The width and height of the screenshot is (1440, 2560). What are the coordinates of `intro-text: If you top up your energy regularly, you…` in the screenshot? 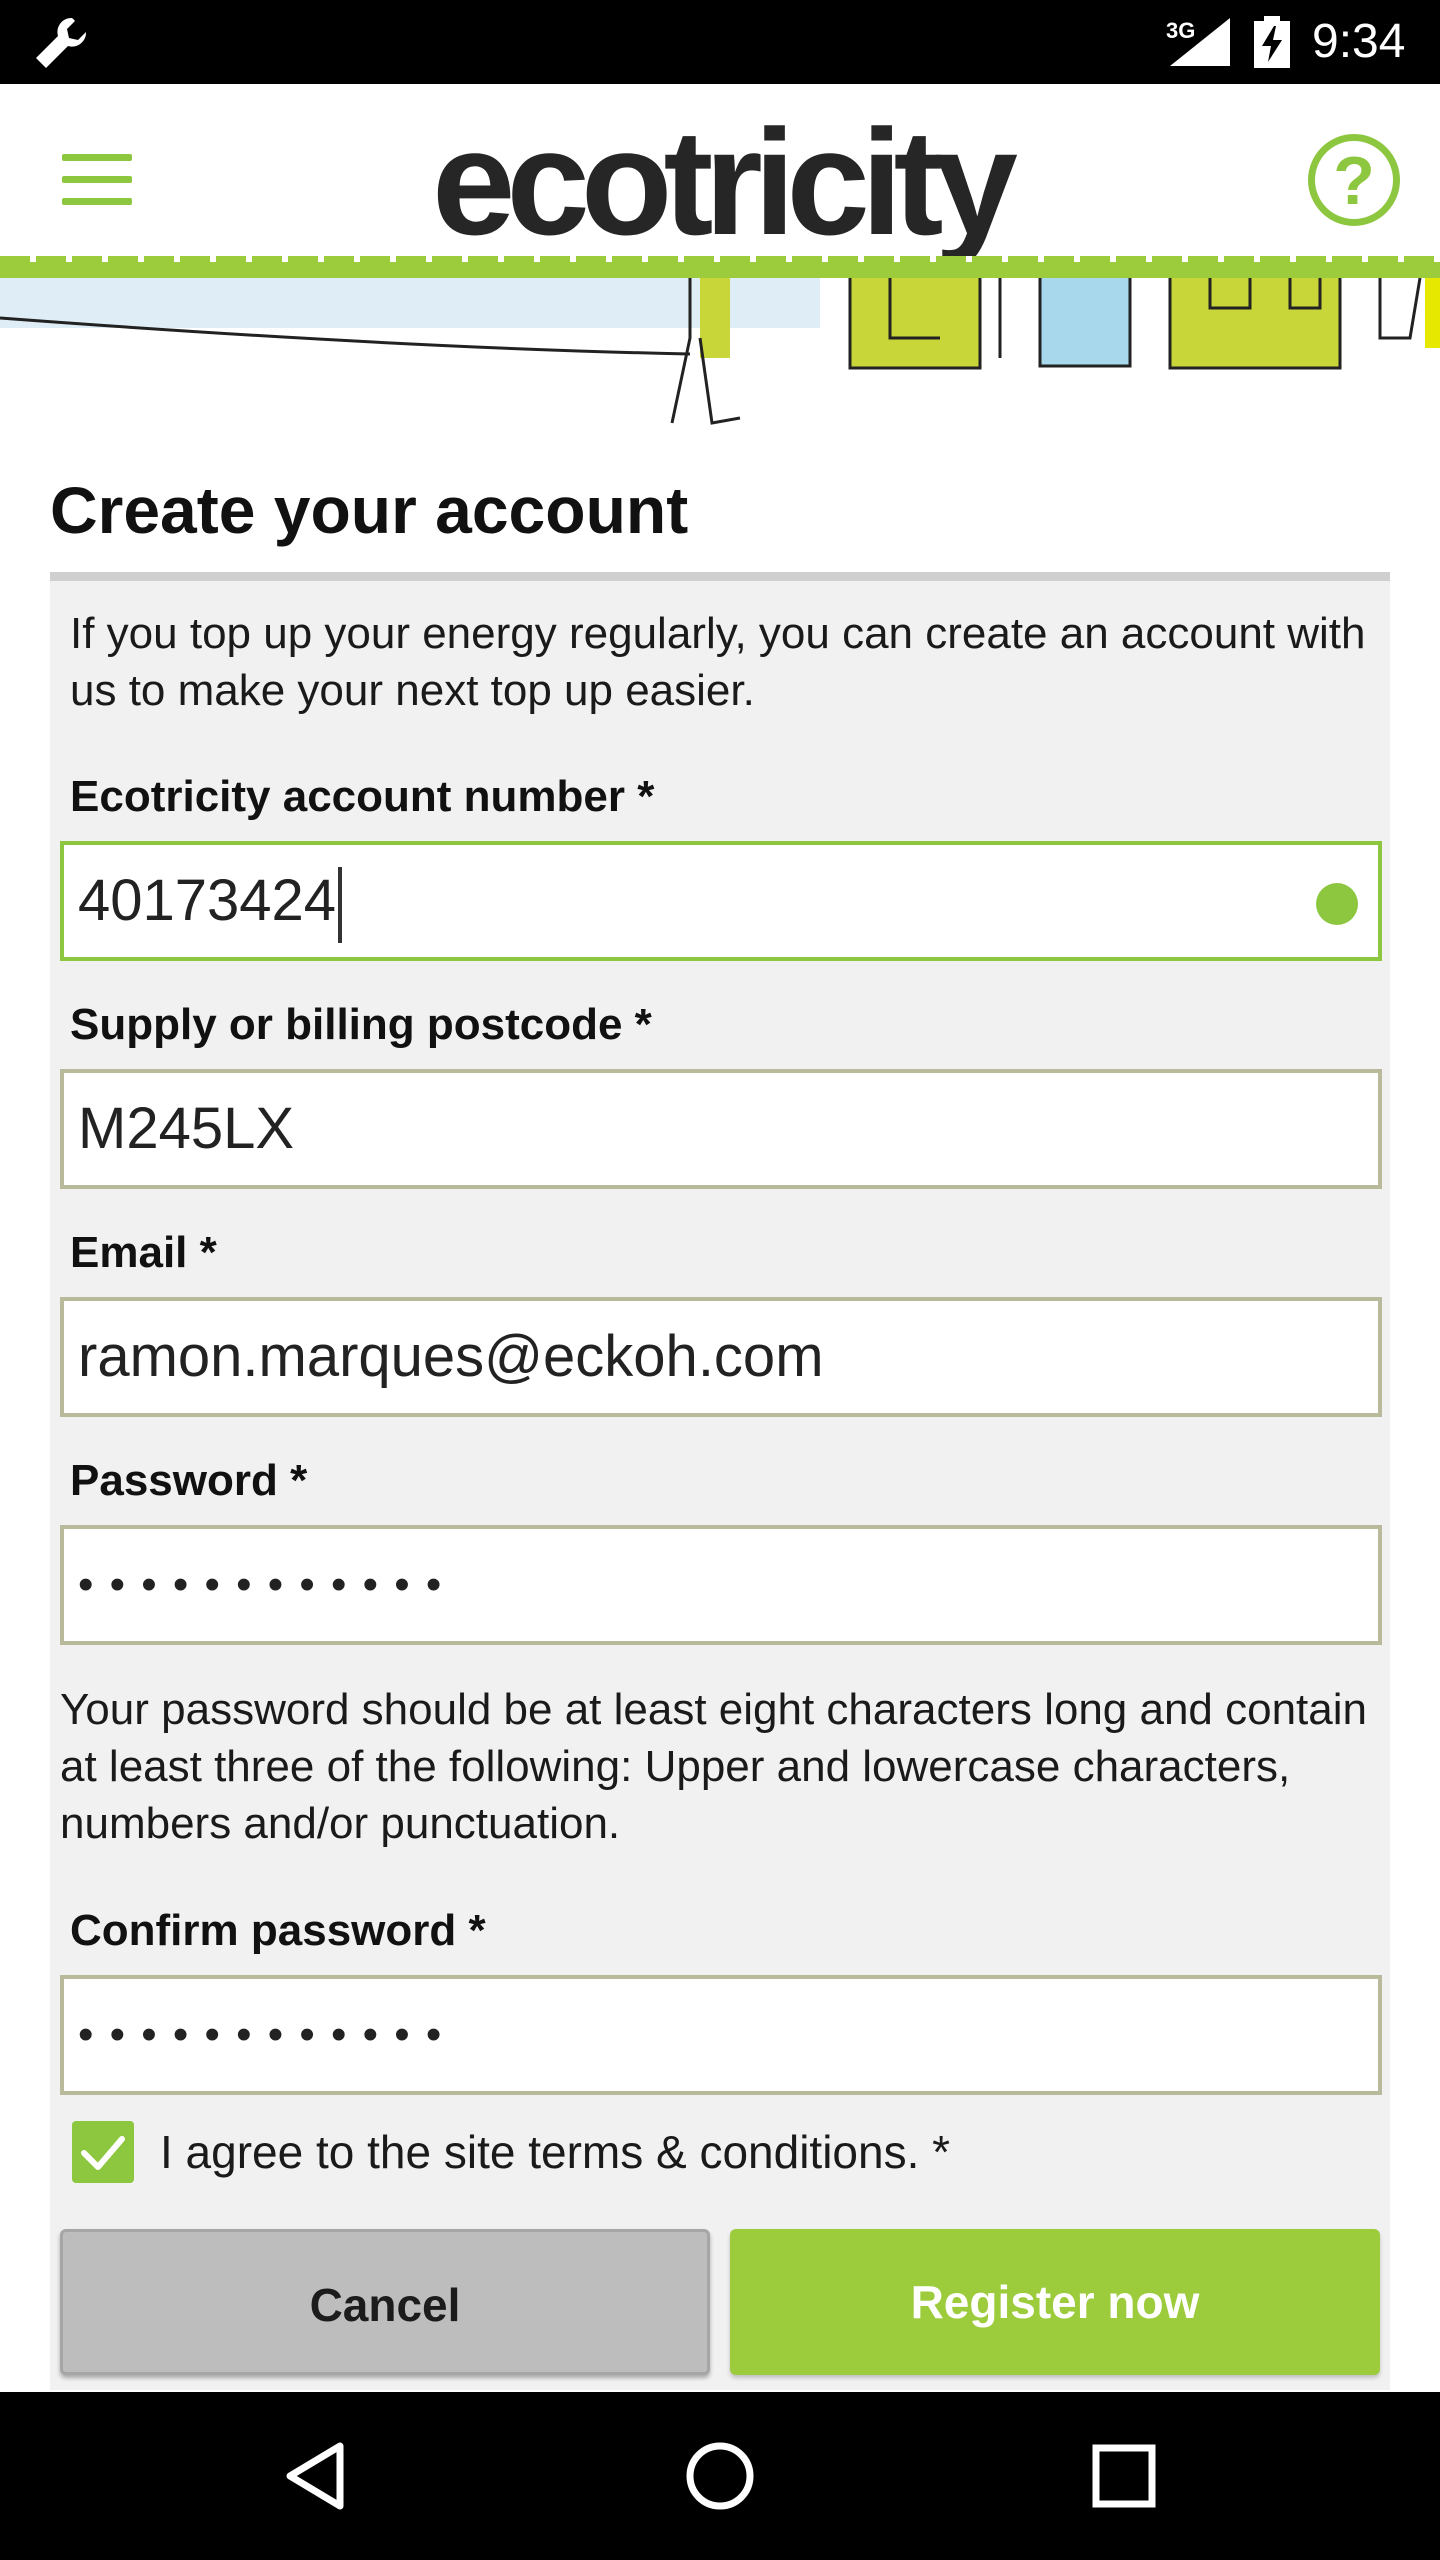 It's located at (718, 662).